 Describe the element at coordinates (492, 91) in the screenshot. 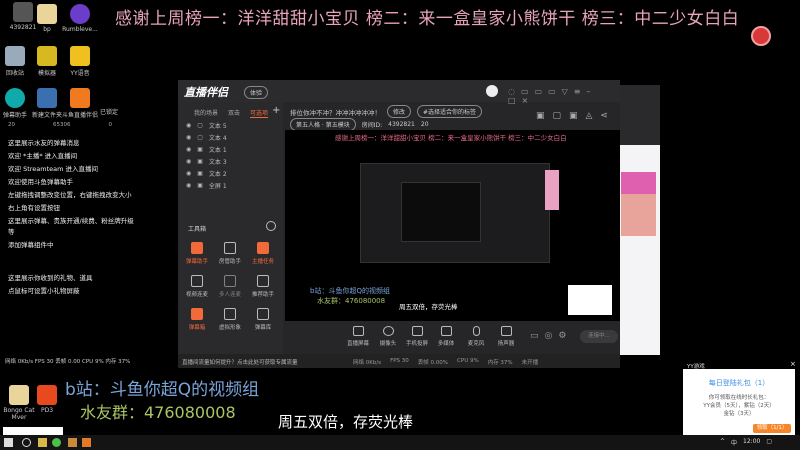

I see `avatar` at that location.